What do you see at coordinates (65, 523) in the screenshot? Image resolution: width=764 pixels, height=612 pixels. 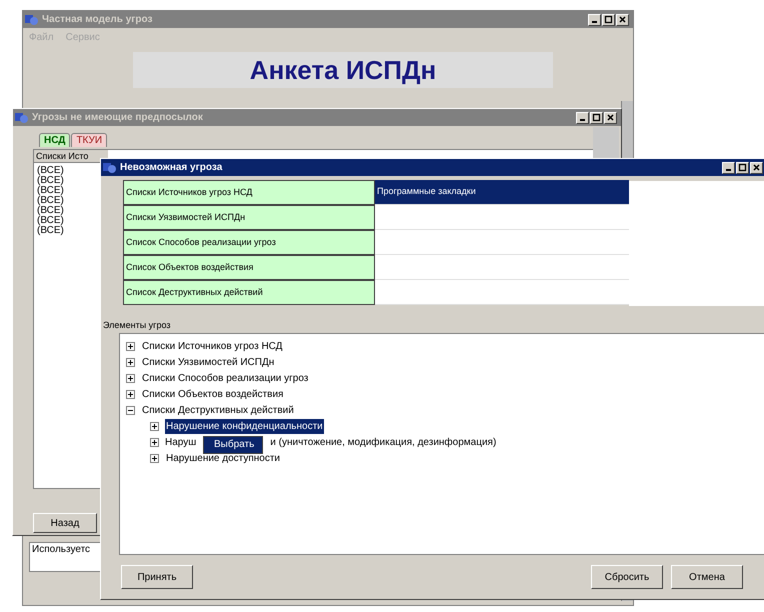 I see `back-button: Назад` at bounding box center [65, 523].